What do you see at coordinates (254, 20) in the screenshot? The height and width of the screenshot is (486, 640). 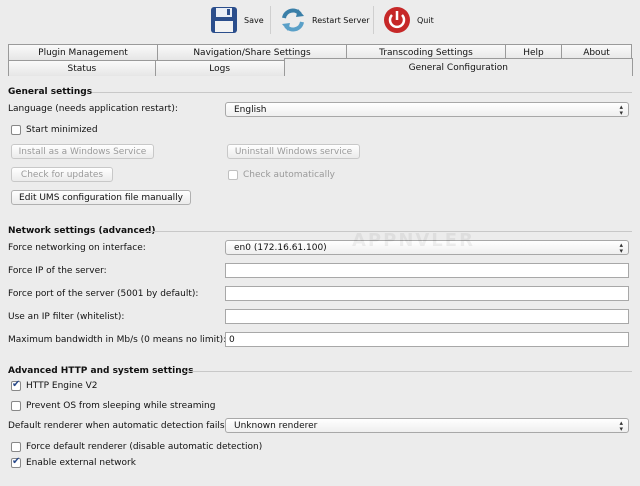 I see `save-label: Save` at bounding box center [254, 20].